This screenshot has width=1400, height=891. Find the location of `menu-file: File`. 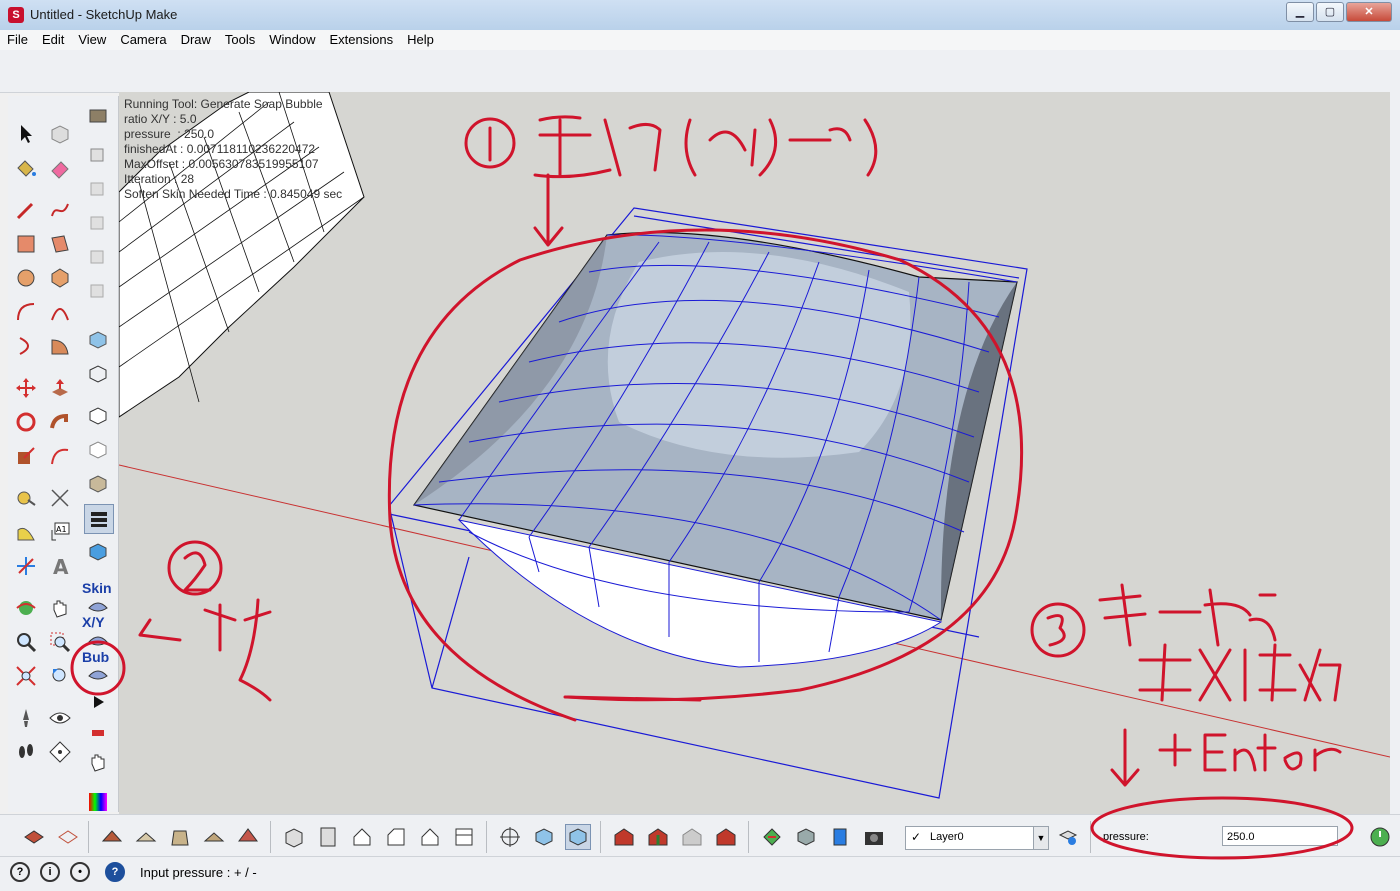

menu-file: File is located at coordinates (17, 40).